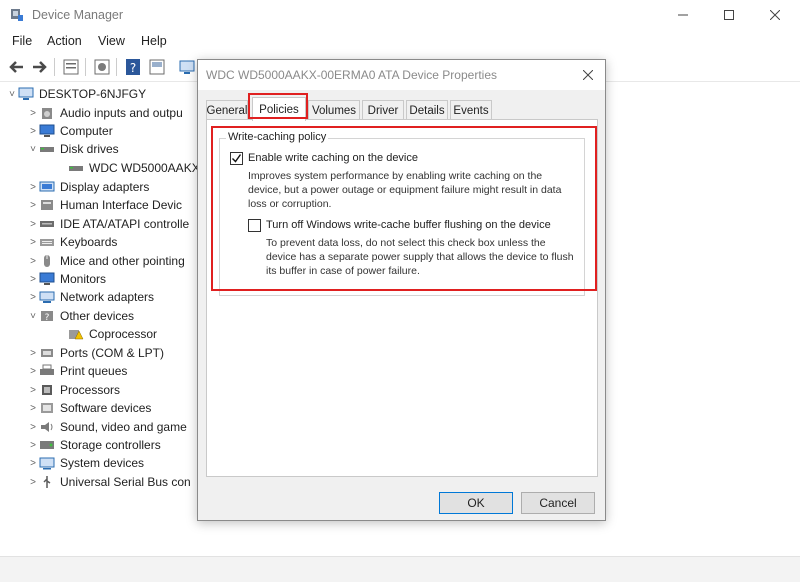 This screenshot has width=800, height=582. Describe the element at coordinates (100, 316) in the screenshot. I see `tree-item-other-devices: ˅ ? Other devices` at that location.